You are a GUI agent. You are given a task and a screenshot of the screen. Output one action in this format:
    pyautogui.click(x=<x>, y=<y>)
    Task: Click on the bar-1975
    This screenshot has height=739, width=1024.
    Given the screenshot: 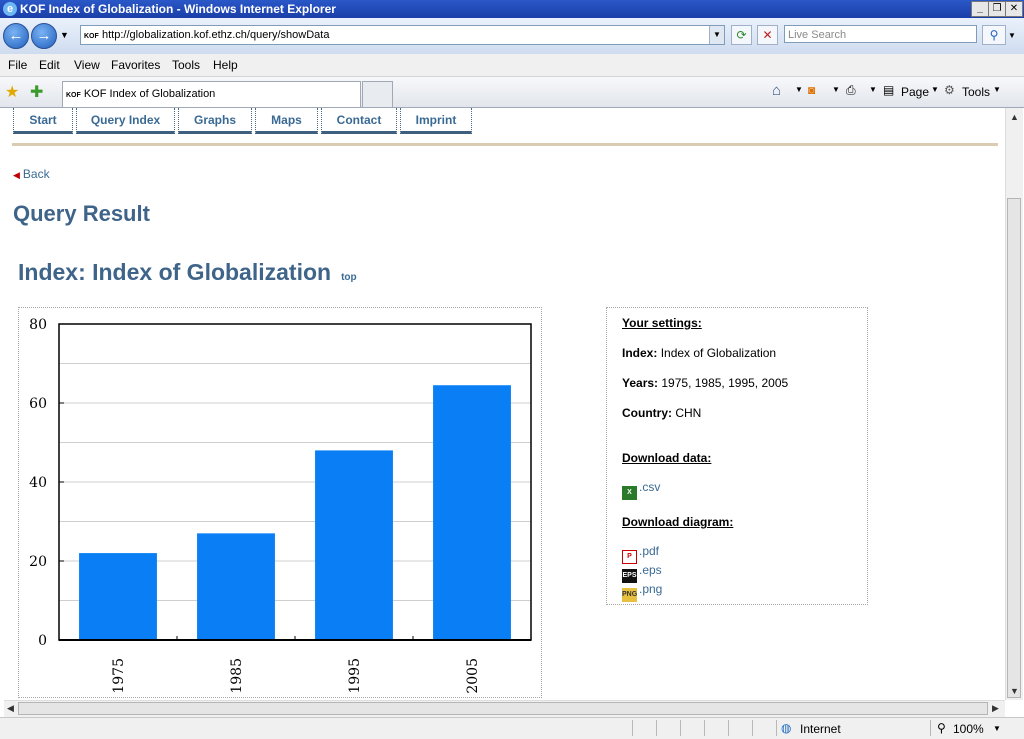 What is the action you would take?
    pyautogui.click(x=118, y=596)
    